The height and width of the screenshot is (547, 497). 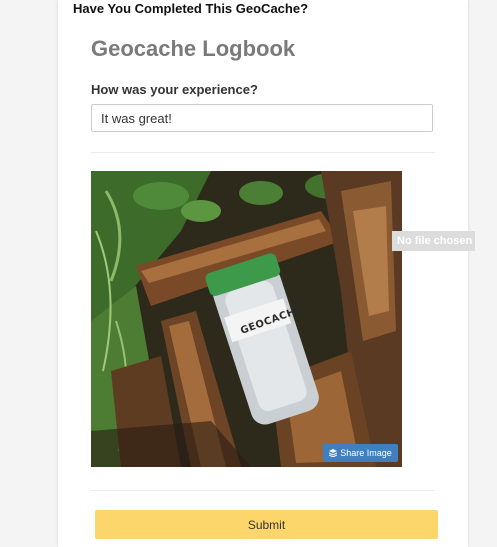 What do you see at coordinates (191, 8) in the screenshot?
I see `banner-title: Have You Completed This GeoCache?` at bounding box center [191, 8].